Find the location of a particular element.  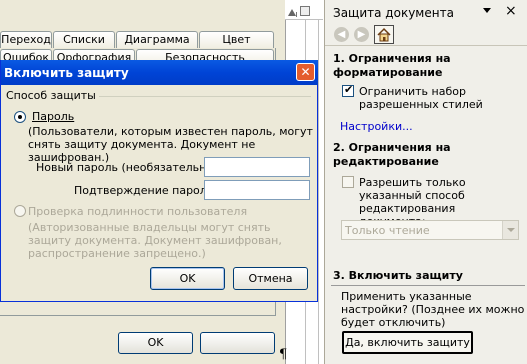

edit-restrict-checkbox is located at coordinates (348, 182).